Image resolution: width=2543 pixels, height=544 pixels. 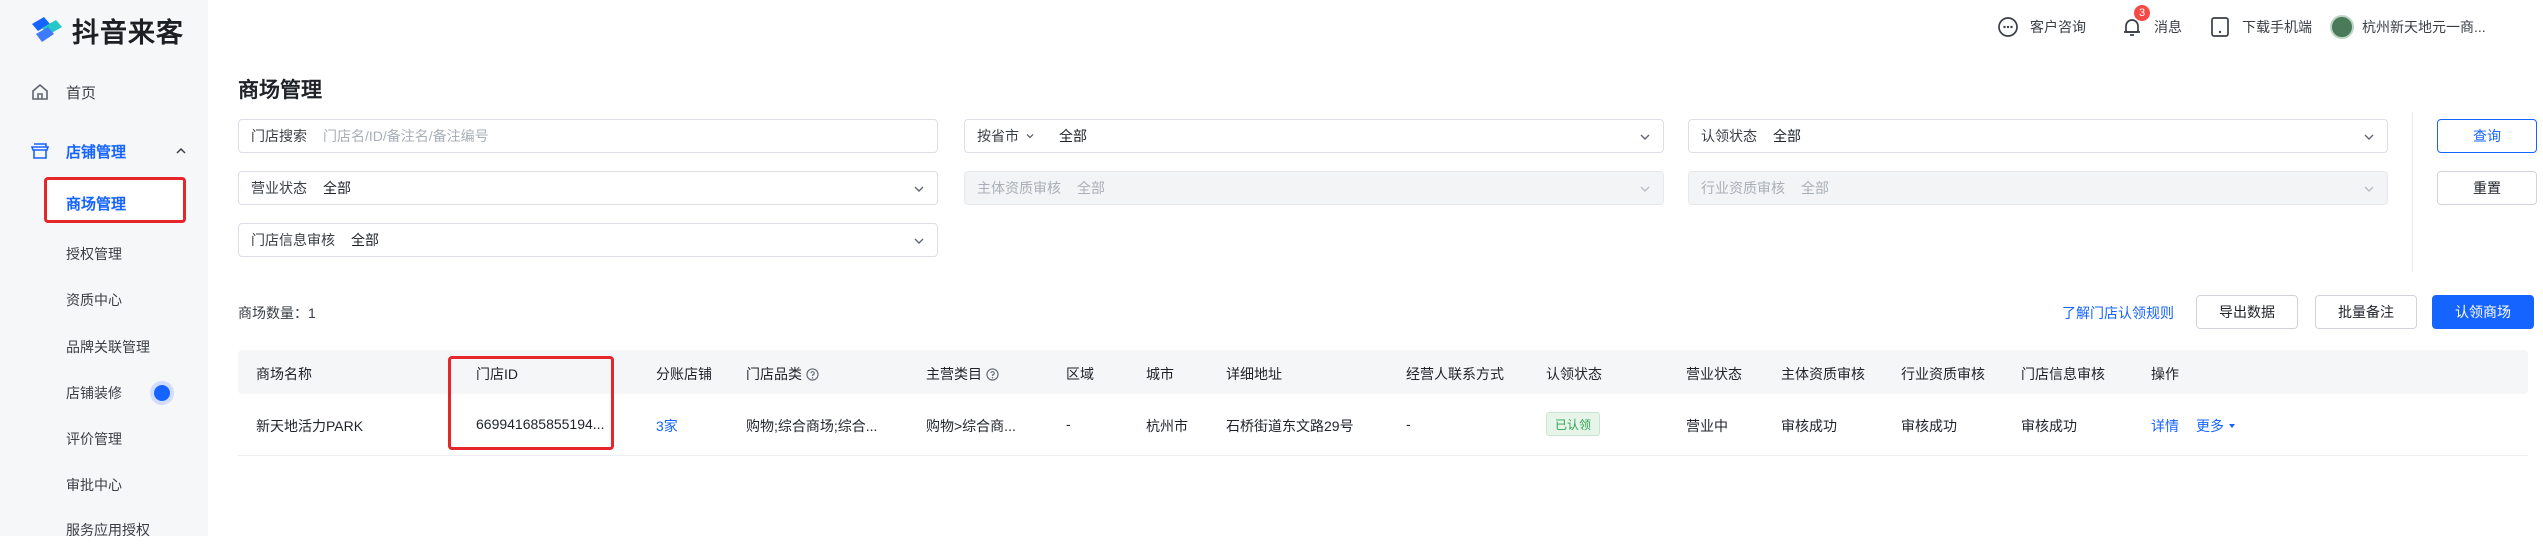 I want to click on sidebar-item-brand-association: 品牌关联管理, so click(x=104, y=346).